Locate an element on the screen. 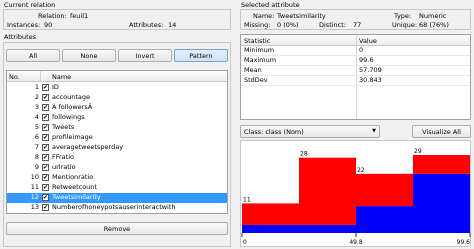  relation-value: feuil1 is located at coordinates (79, 16).